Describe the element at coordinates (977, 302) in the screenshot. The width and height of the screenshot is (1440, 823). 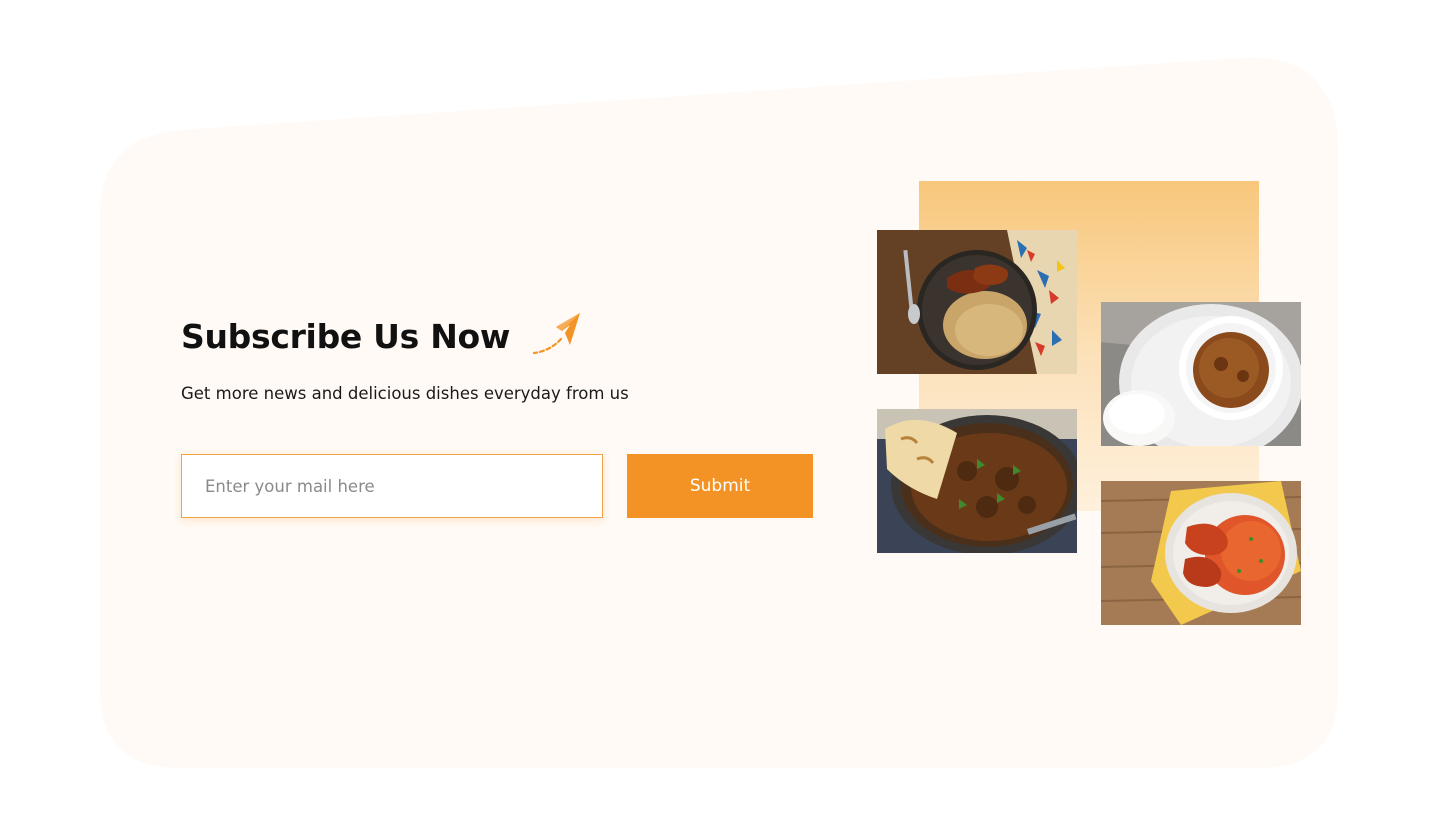
I see `jollof-chicken-plate-photo` at that location.